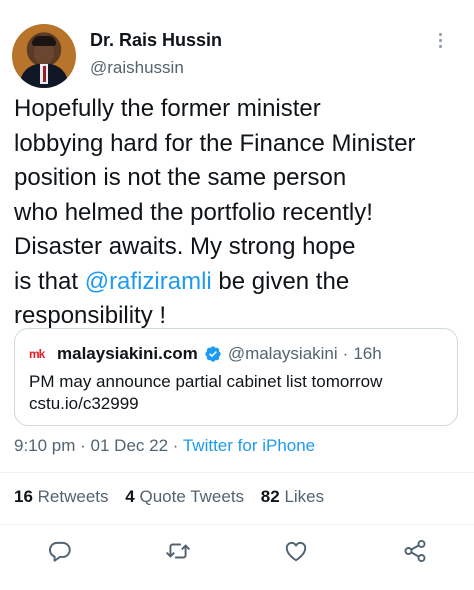 The height and width of the screenshot is (590, 474). Describe the element at coordinates (280, 281) in the screenshot. I see `tweet-text-fragment: be given the` at that location.